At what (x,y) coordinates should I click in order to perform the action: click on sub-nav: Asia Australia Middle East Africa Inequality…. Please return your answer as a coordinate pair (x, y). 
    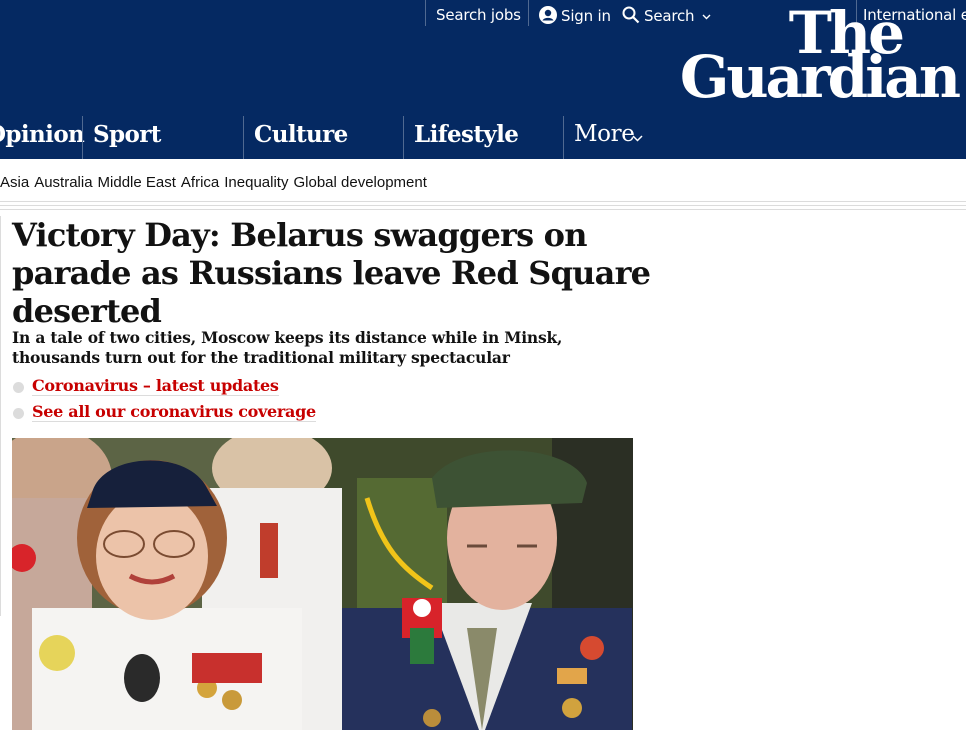
    Looking at the image, I should click on (483, 181).